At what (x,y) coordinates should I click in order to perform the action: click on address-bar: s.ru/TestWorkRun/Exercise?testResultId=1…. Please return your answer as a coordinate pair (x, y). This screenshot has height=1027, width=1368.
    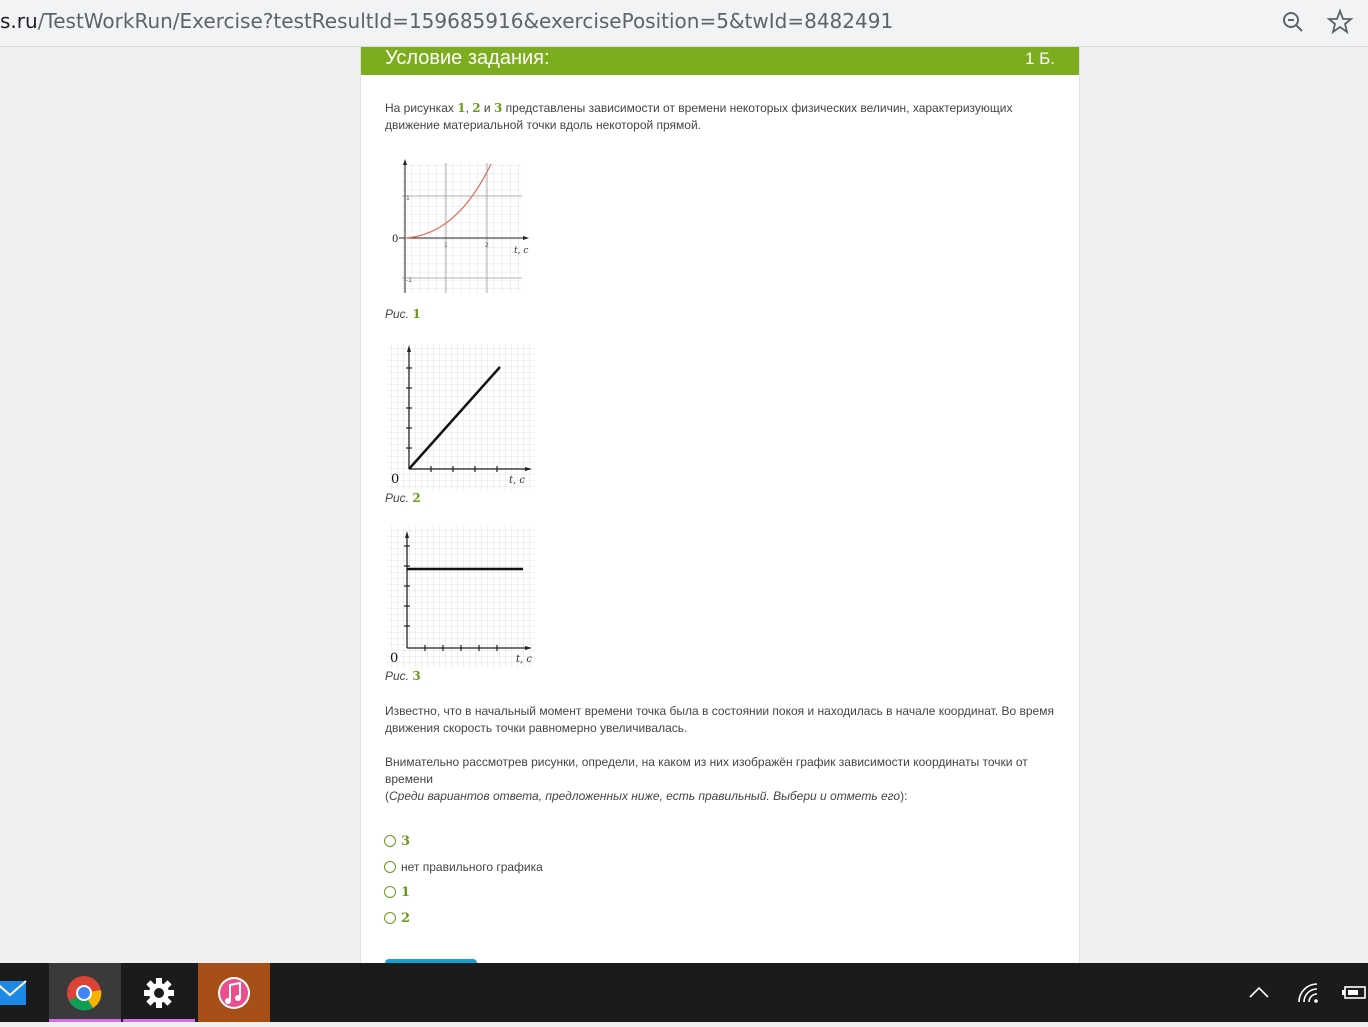
    Looking at the image, I should click on (446, 21).